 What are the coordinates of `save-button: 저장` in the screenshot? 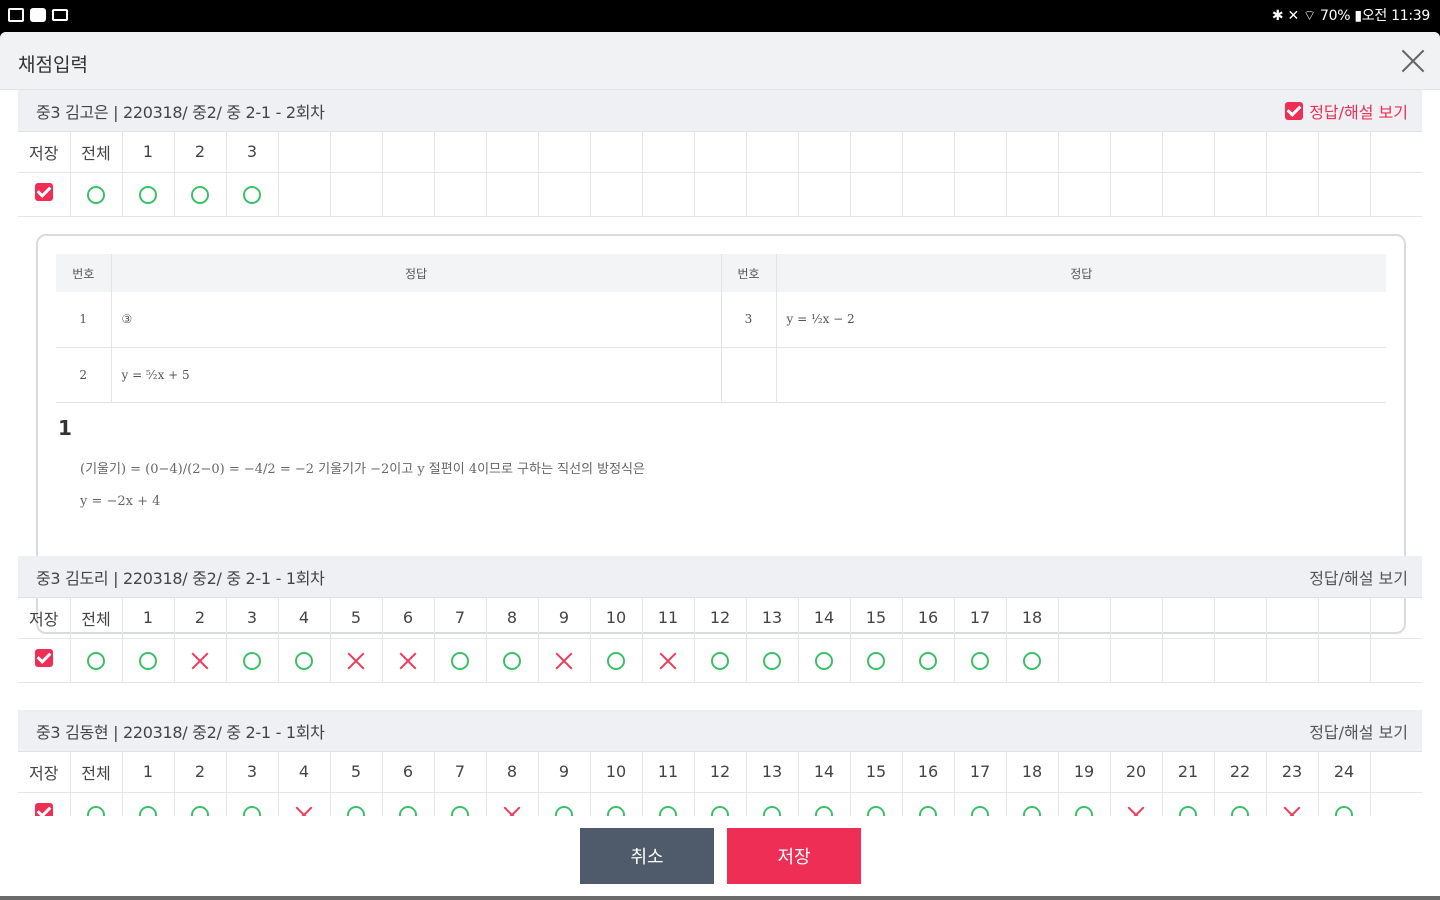 It's located at (794, 856).